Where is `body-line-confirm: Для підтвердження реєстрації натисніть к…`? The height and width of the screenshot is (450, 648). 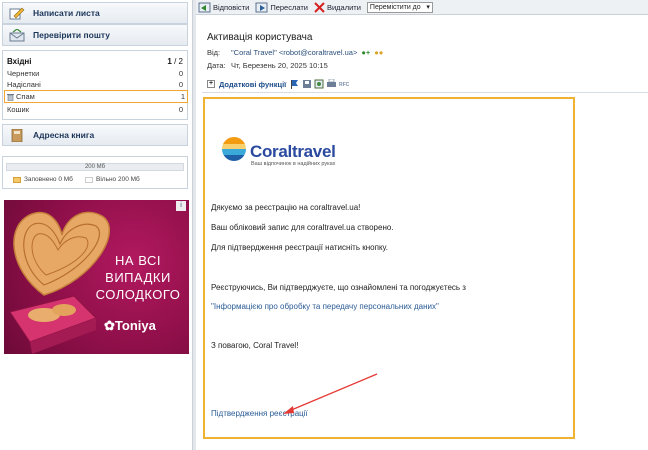 body-line-confirm: Для підтвердження реєстрації натисніть к… is located at coordinates (299, 247).